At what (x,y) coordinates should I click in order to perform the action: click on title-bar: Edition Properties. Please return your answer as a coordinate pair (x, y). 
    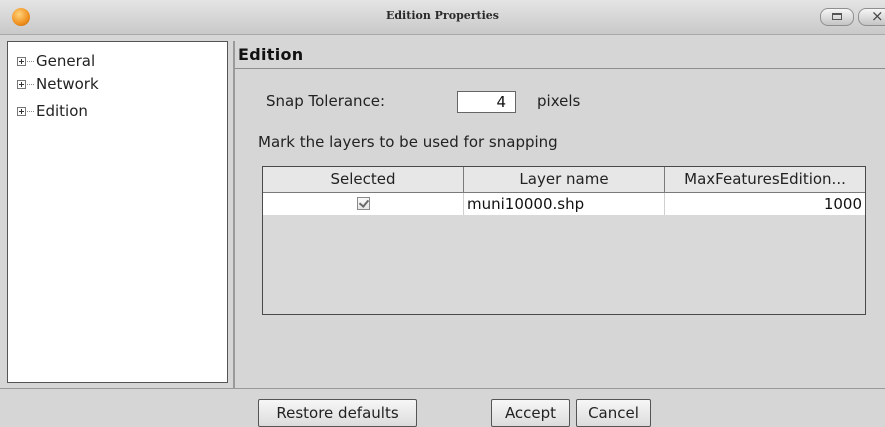
    Looking at the image, I should click on (442, 17).